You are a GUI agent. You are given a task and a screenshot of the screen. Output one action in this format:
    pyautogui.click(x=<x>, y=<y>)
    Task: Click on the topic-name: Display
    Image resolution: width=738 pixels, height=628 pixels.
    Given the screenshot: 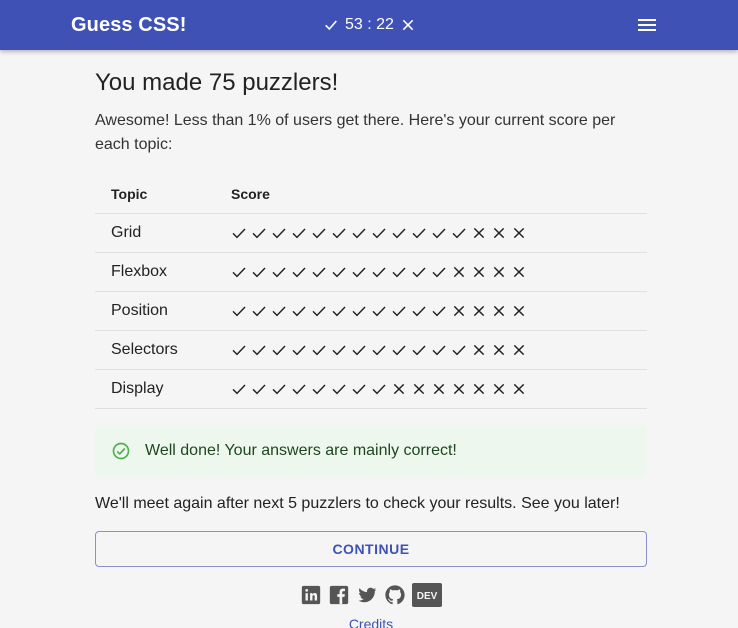 What is the action you would take?
    pyautogui.click(x=163, y=389)
    